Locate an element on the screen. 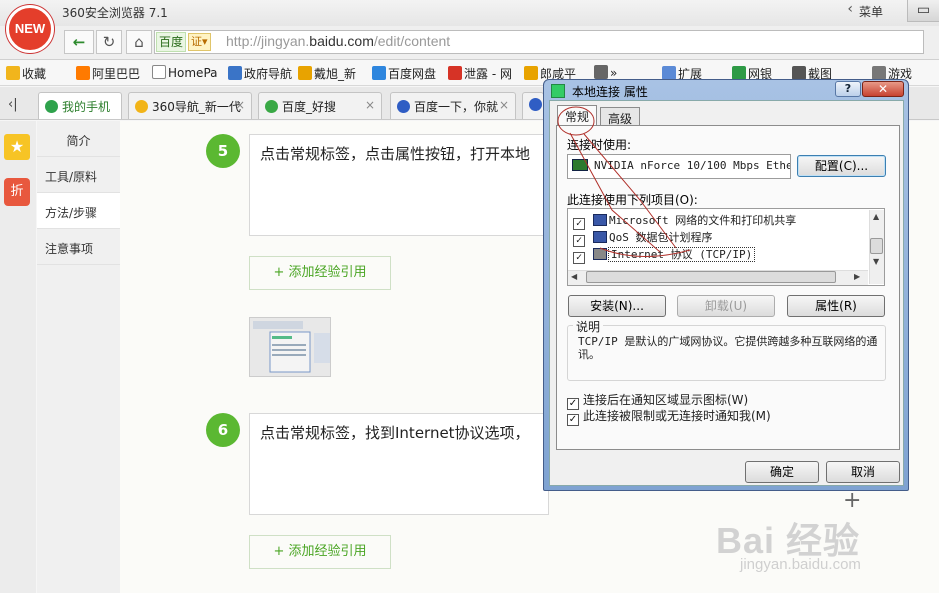 Image resolution: width=939 pixels, height=593 pixels. annotation-overlay is located at coordinates (624, 181).